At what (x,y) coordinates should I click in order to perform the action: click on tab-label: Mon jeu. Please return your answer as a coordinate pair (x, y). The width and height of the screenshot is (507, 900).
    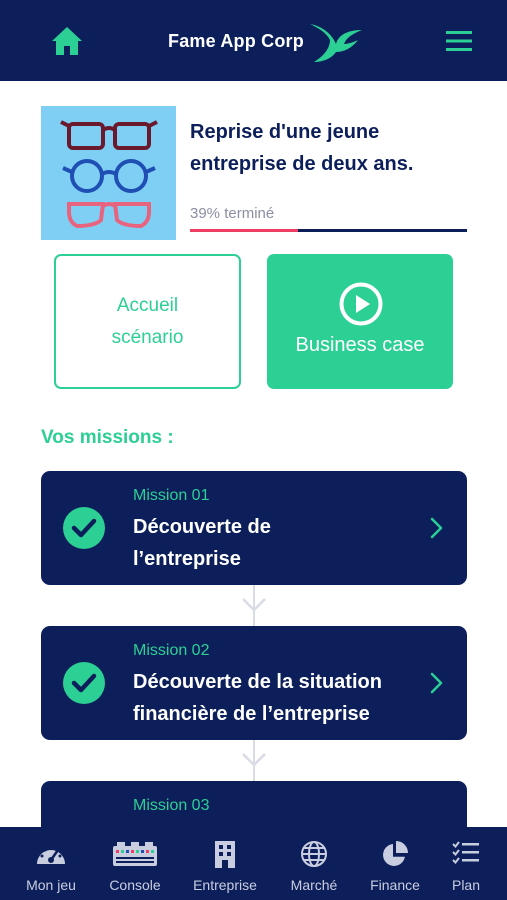
    Looking at the image, I should click on (51, 885).